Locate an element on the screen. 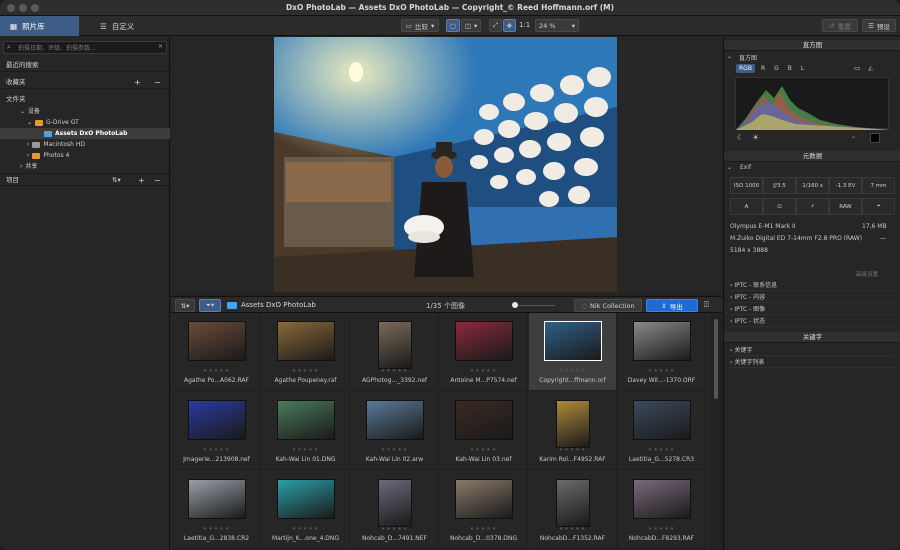 The height and width of the screenshot is (550, 900). add-favorite-icon: + is located at coordinates (137, 82).